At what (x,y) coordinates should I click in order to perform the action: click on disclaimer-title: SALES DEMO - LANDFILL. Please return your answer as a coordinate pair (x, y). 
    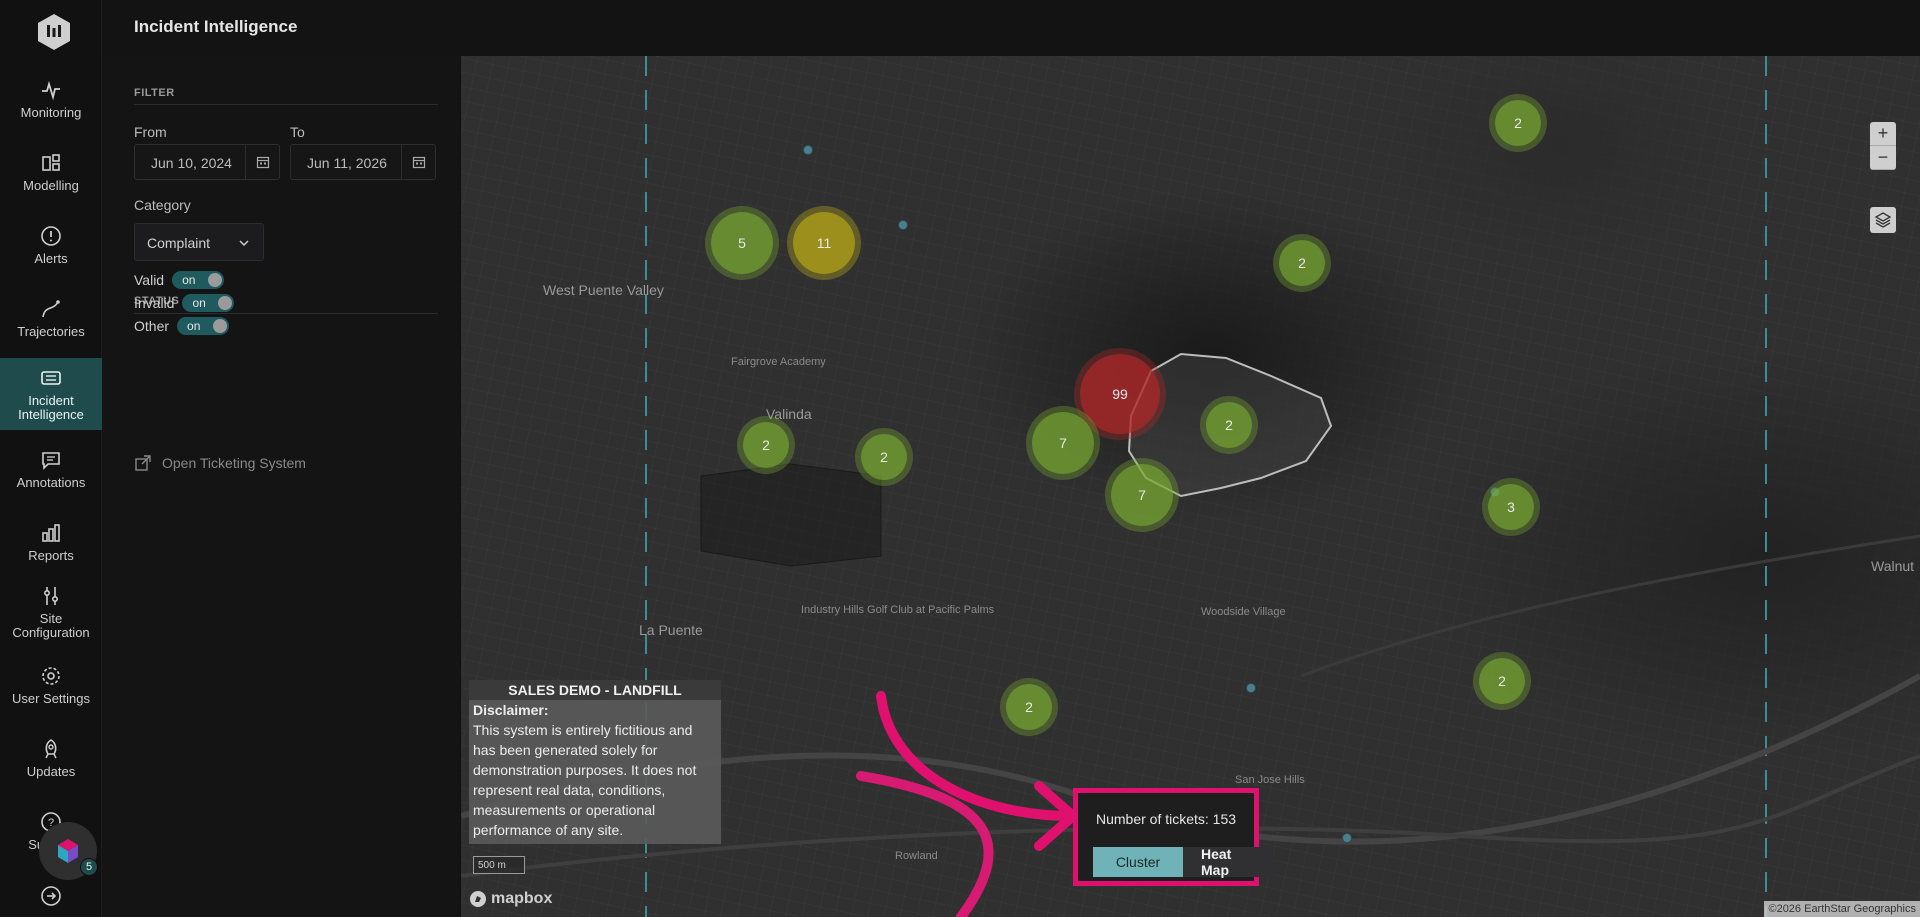
    Looking at the image, I should click on (595, 690).